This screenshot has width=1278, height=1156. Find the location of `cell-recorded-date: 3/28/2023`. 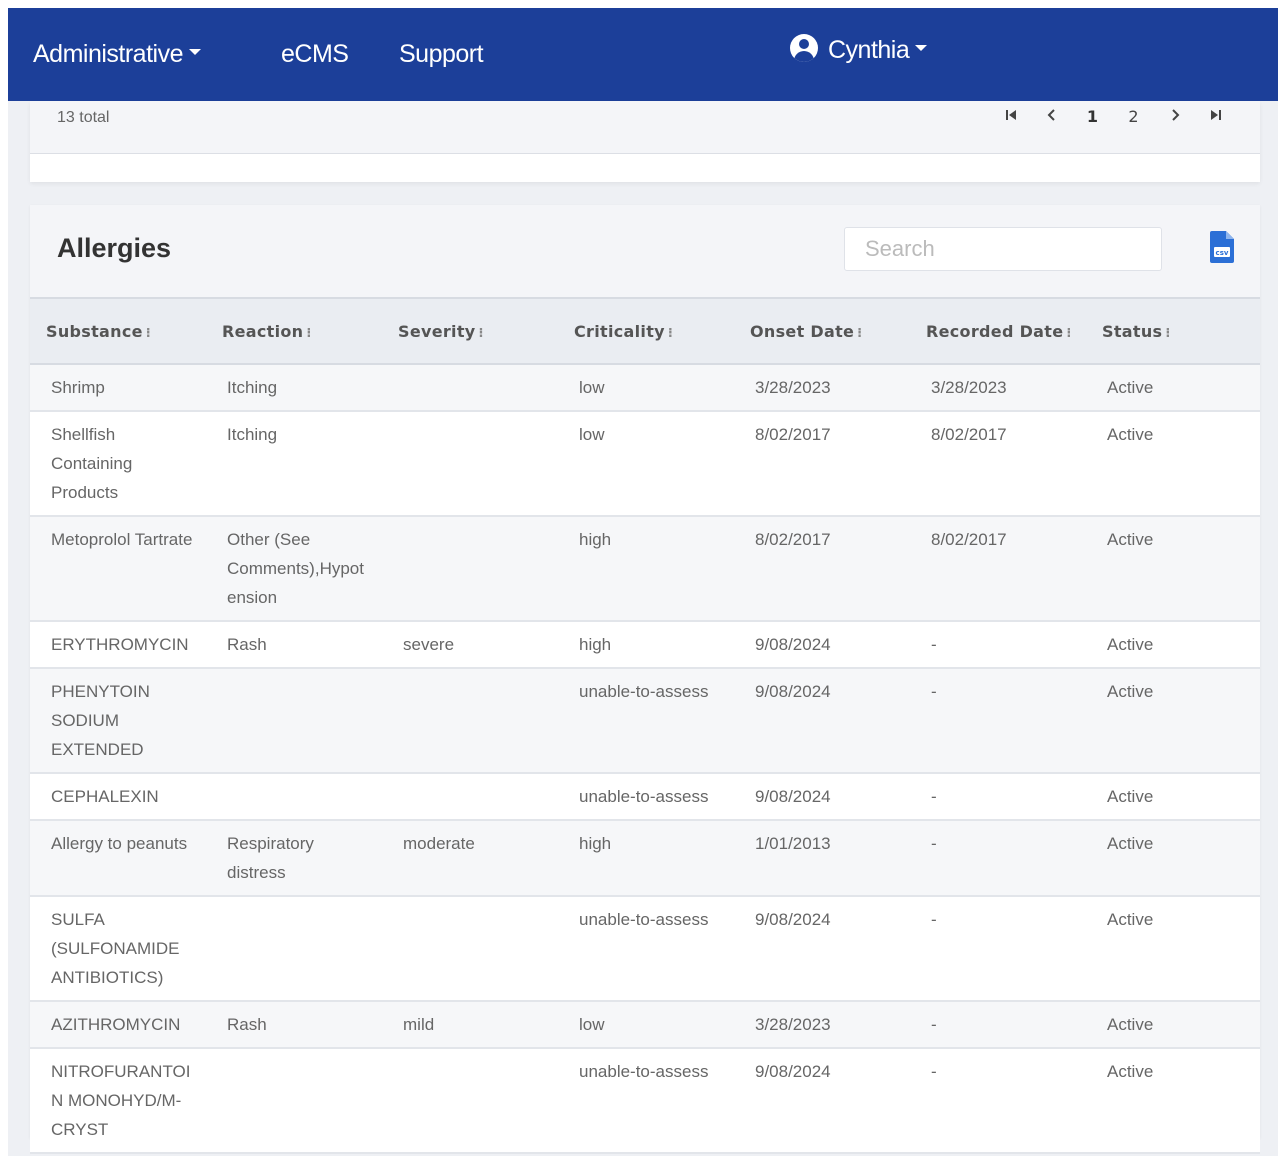

cell-recorded-date: 3/28/2023 is located at coordinates (998, 388).